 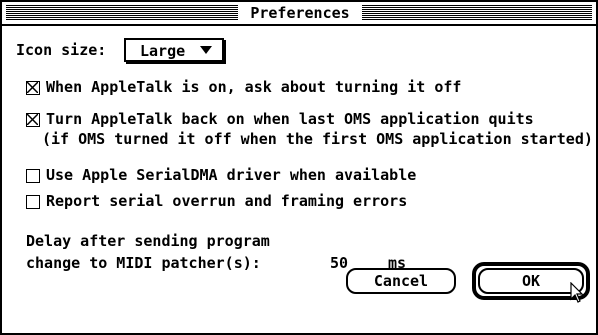 I want to click on option-label: Report serial overrun and framing errors, so click(x=227, y=201).